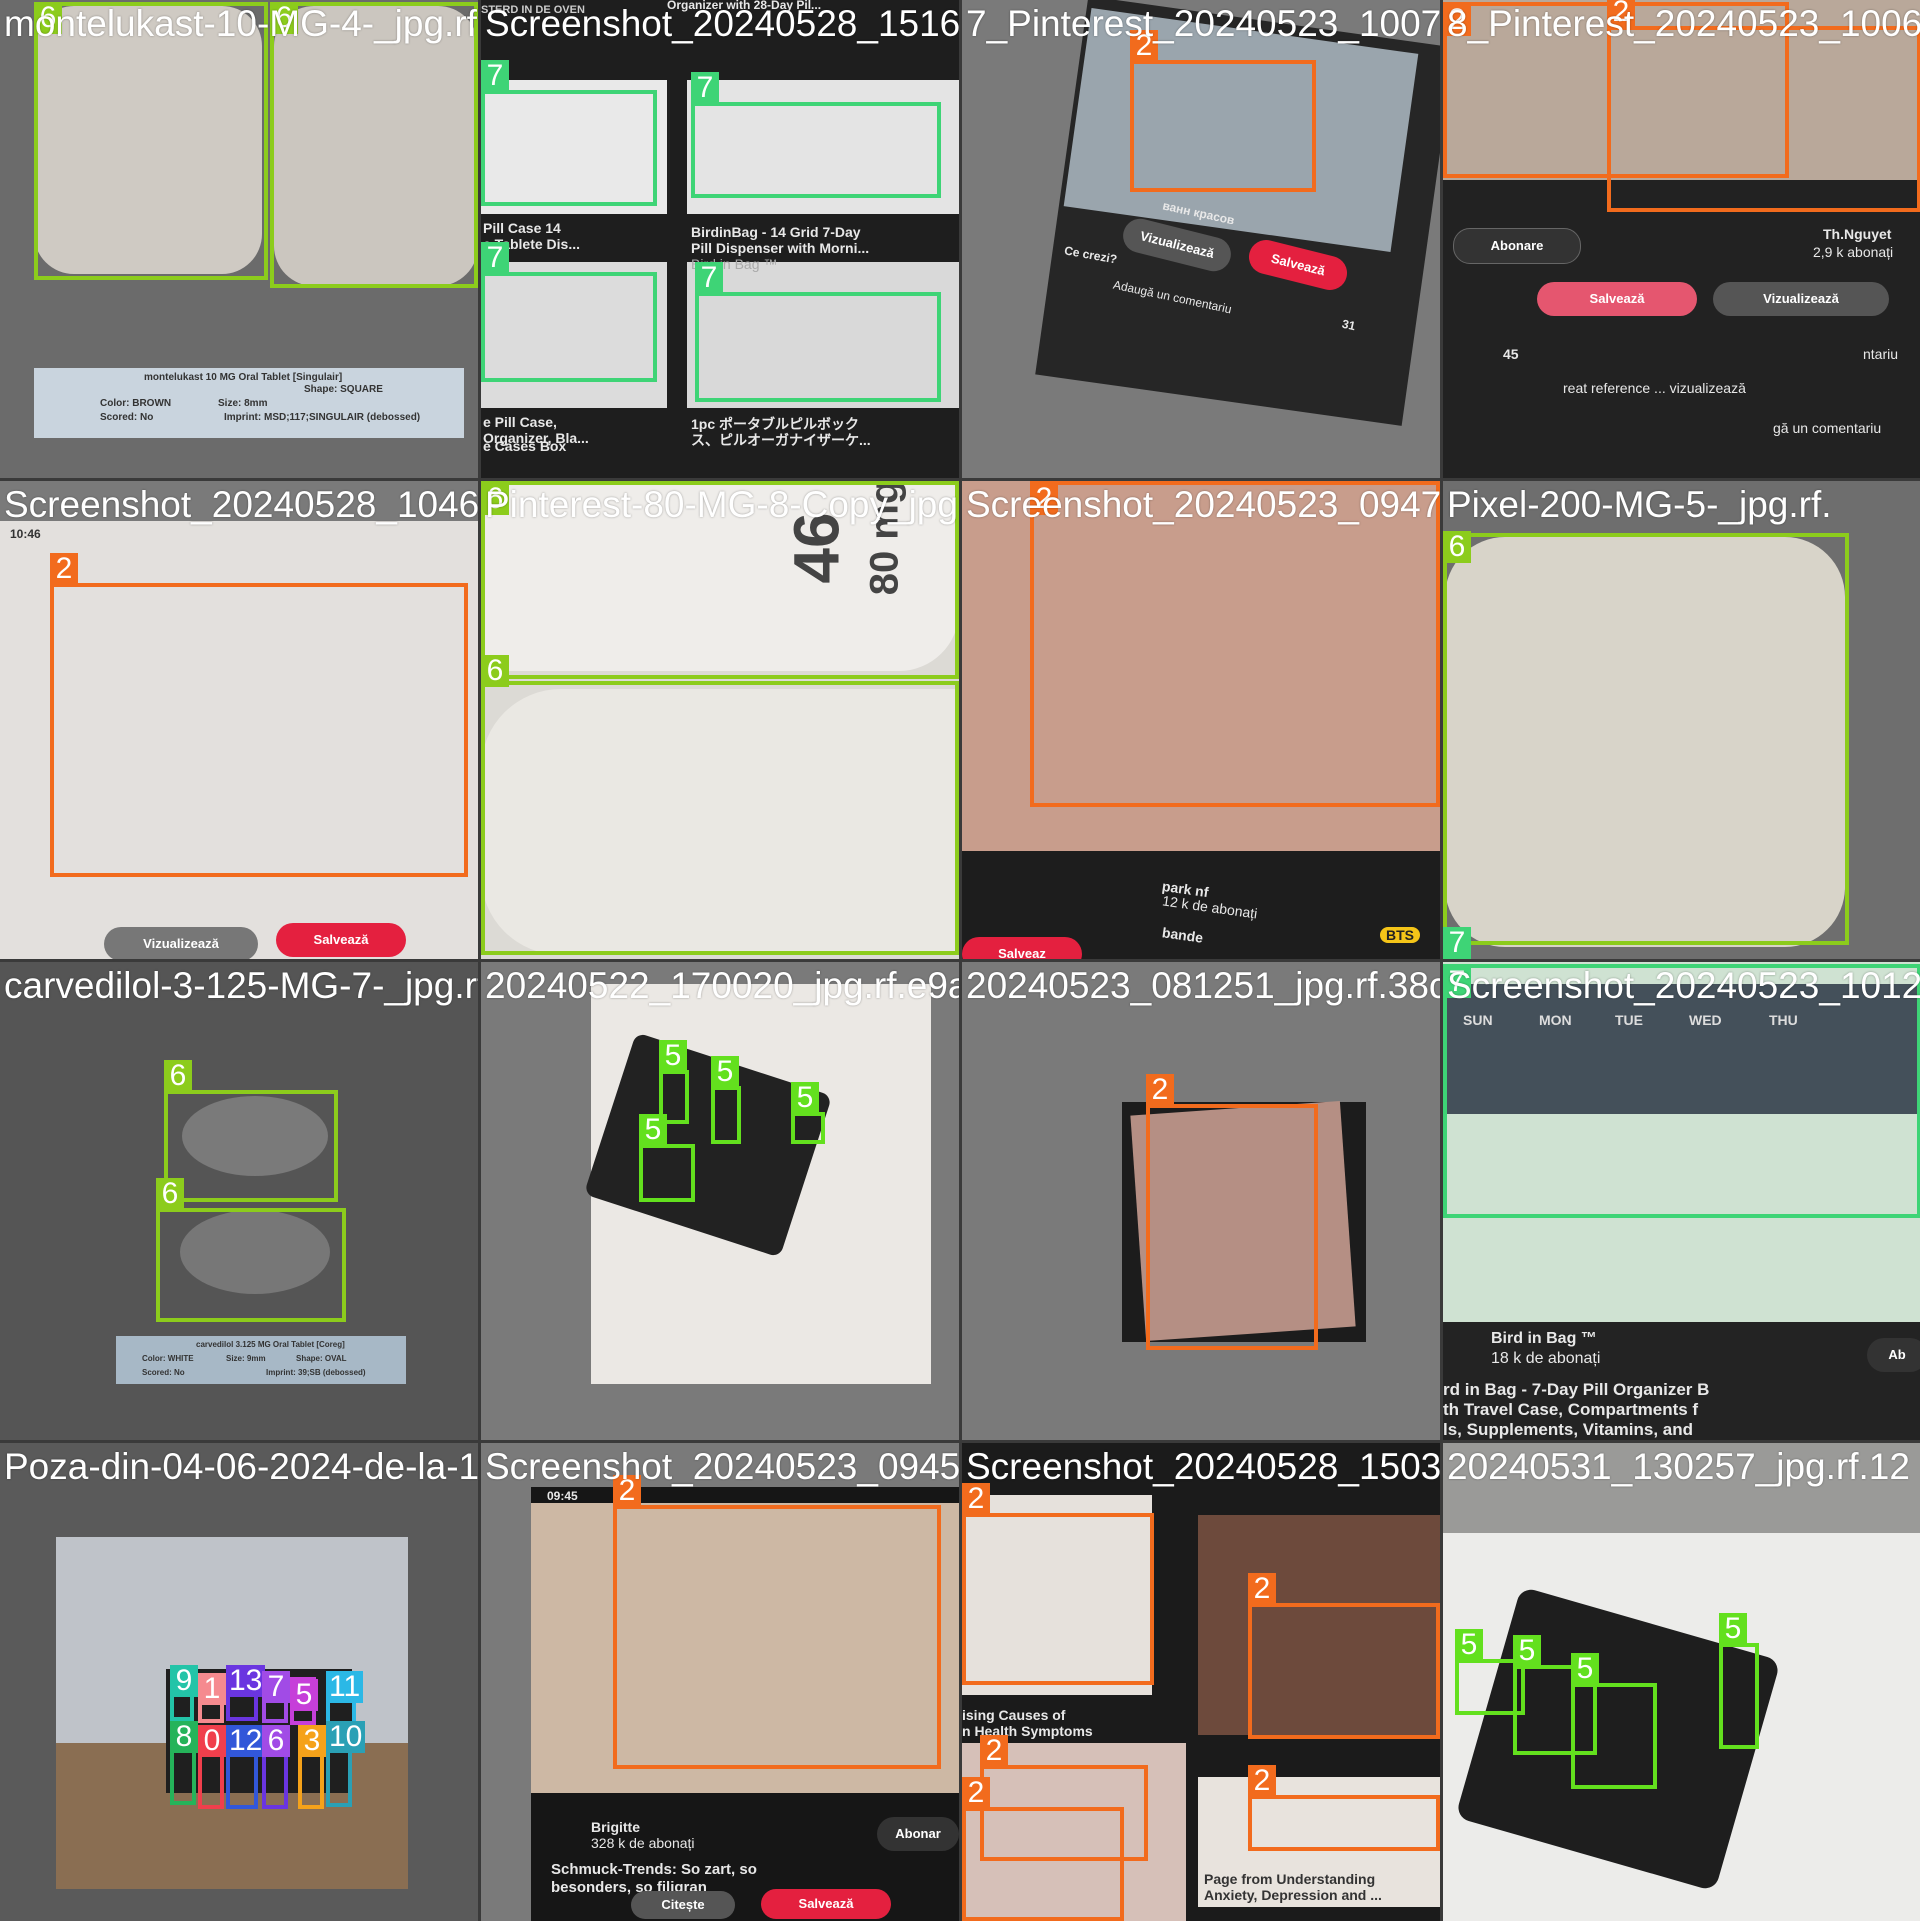 The image size is (1920, 1921). I want to click on box-label: 10, so click(346, 1737).